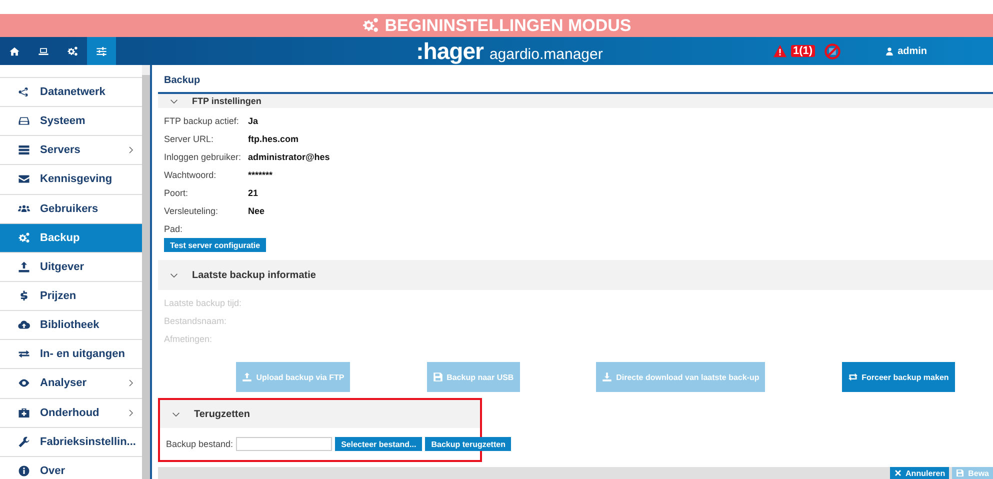 The image size is (993, 479). I want to click on section-header: Laatste backup informatie, so click(575, 275).